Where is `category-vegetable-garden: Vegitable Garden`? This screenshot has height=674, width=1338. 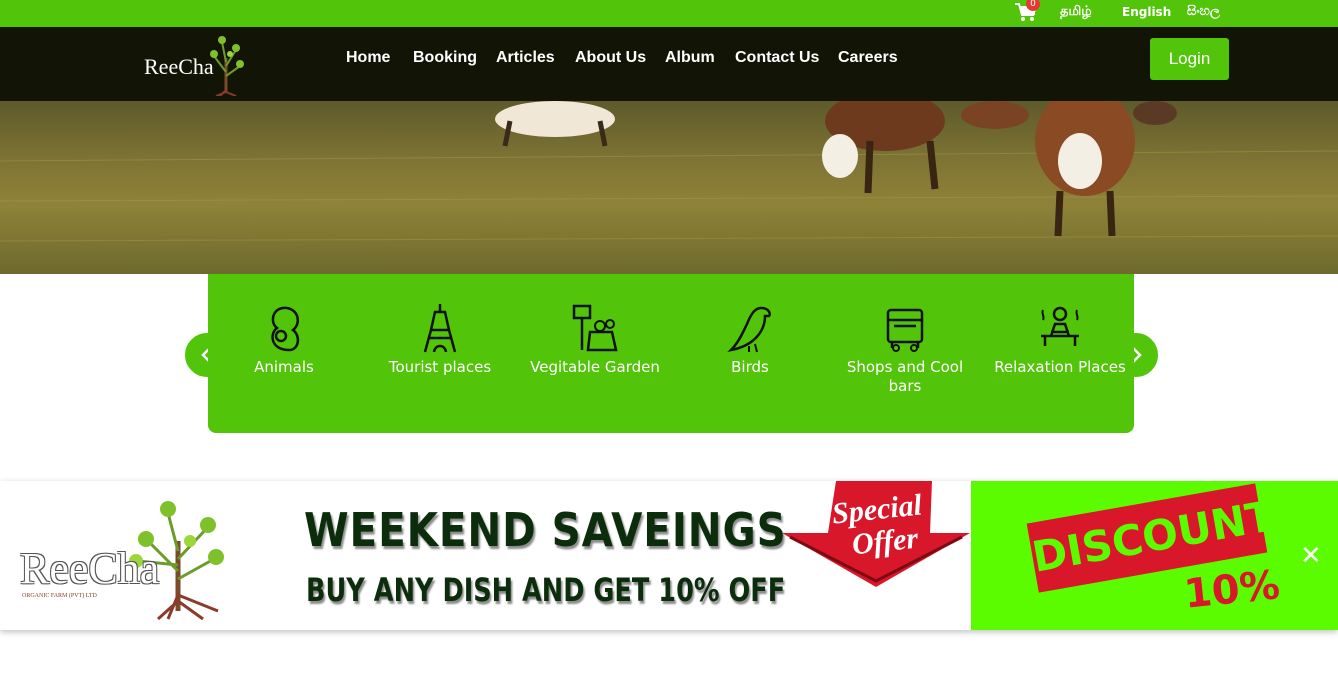
category-vegetable-garden: Vegitable Garden is located at coordinates (595, 339).